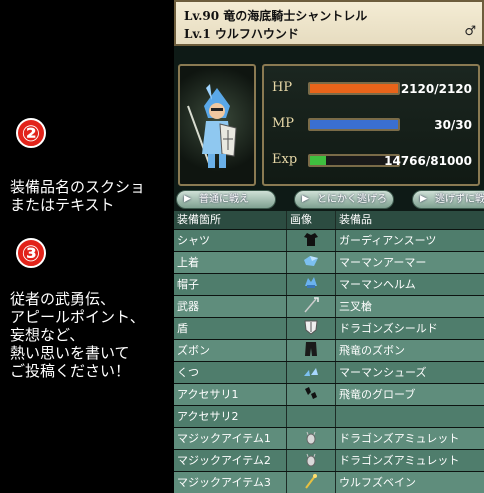 This screenshot has width=484, height=493. I want to click on fang-icon, so click(311, 482).